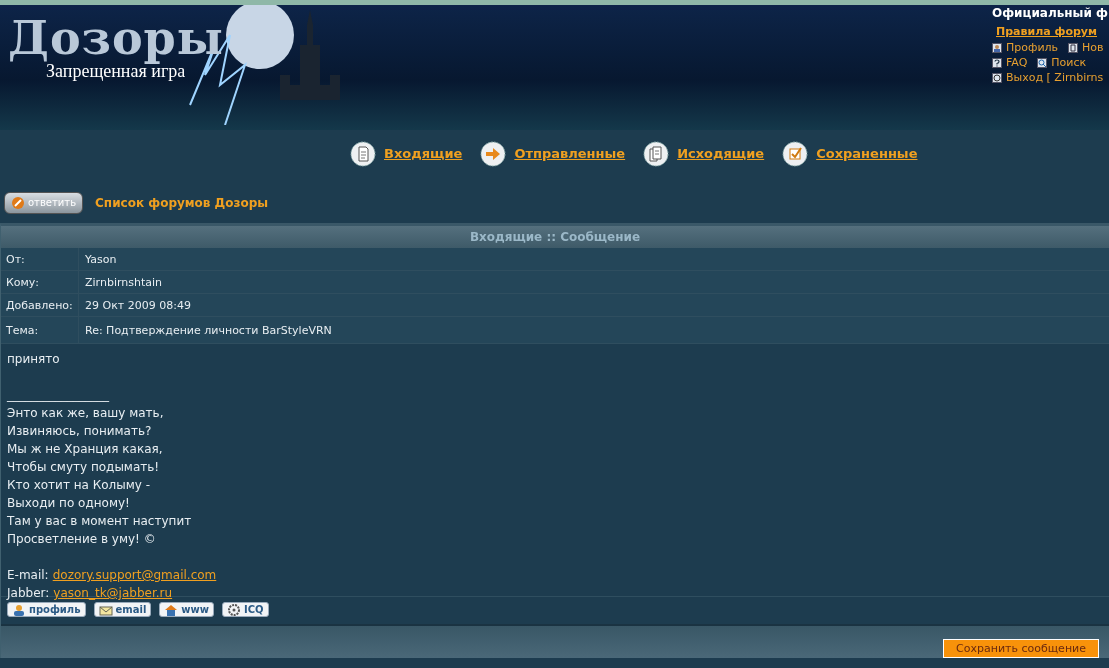 The width and height of the screenshot is (1109, 668). I want to click on signature-line: Энто как же, вашу мать,, so click(86, 413).